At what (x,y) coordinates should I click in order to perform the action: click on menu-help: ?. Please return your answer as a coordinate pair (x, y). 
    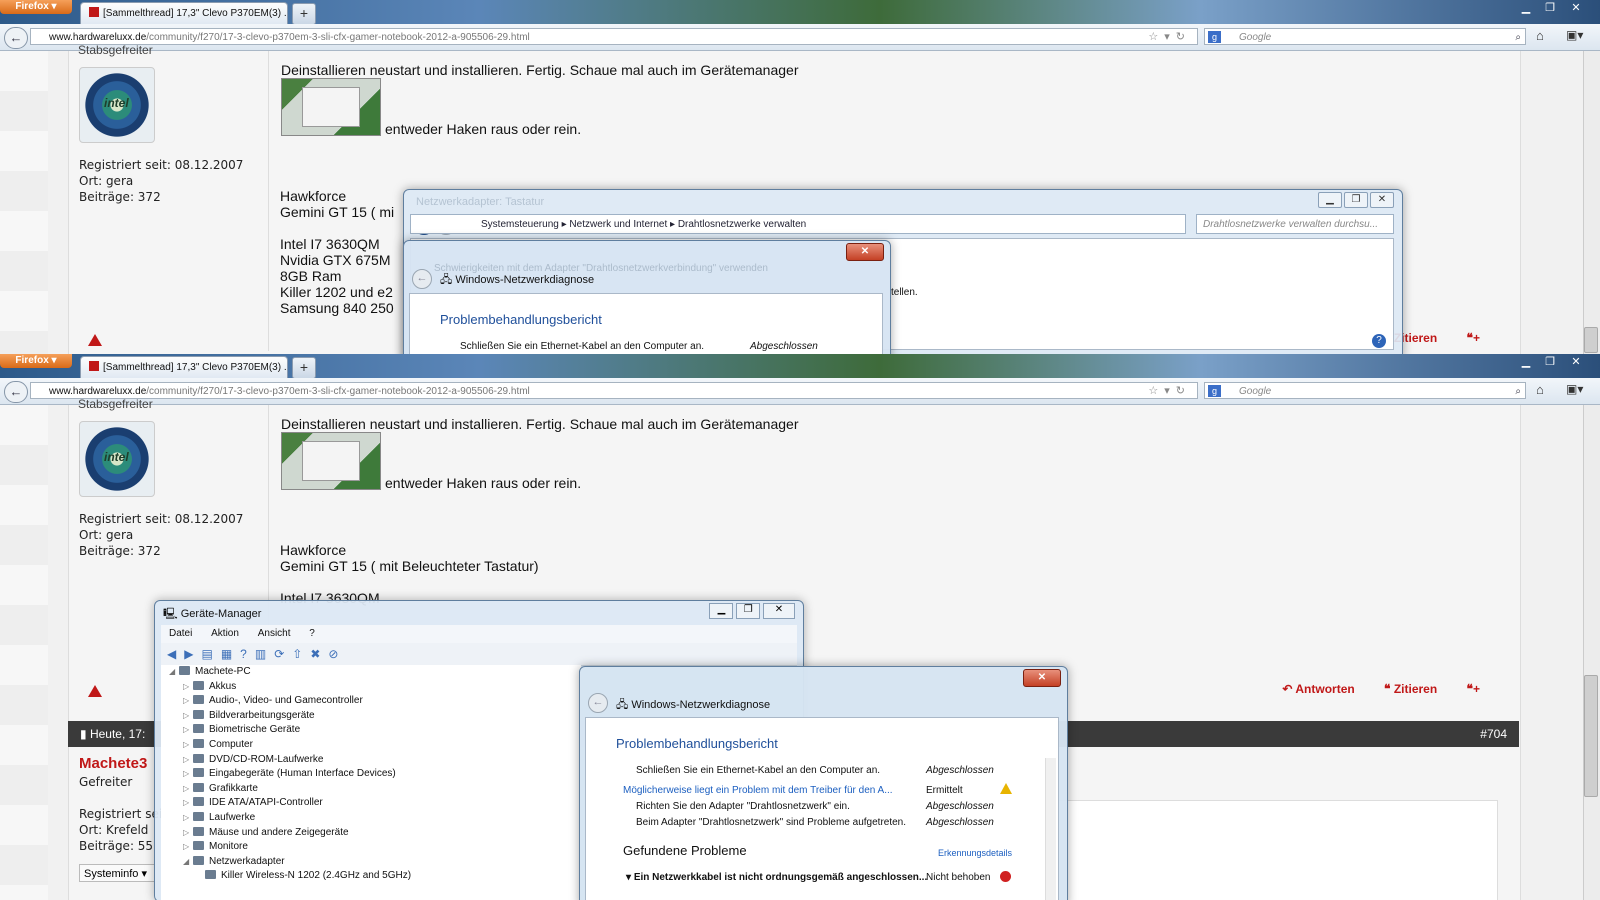
    Looking at the image, I should click on (312, 633).